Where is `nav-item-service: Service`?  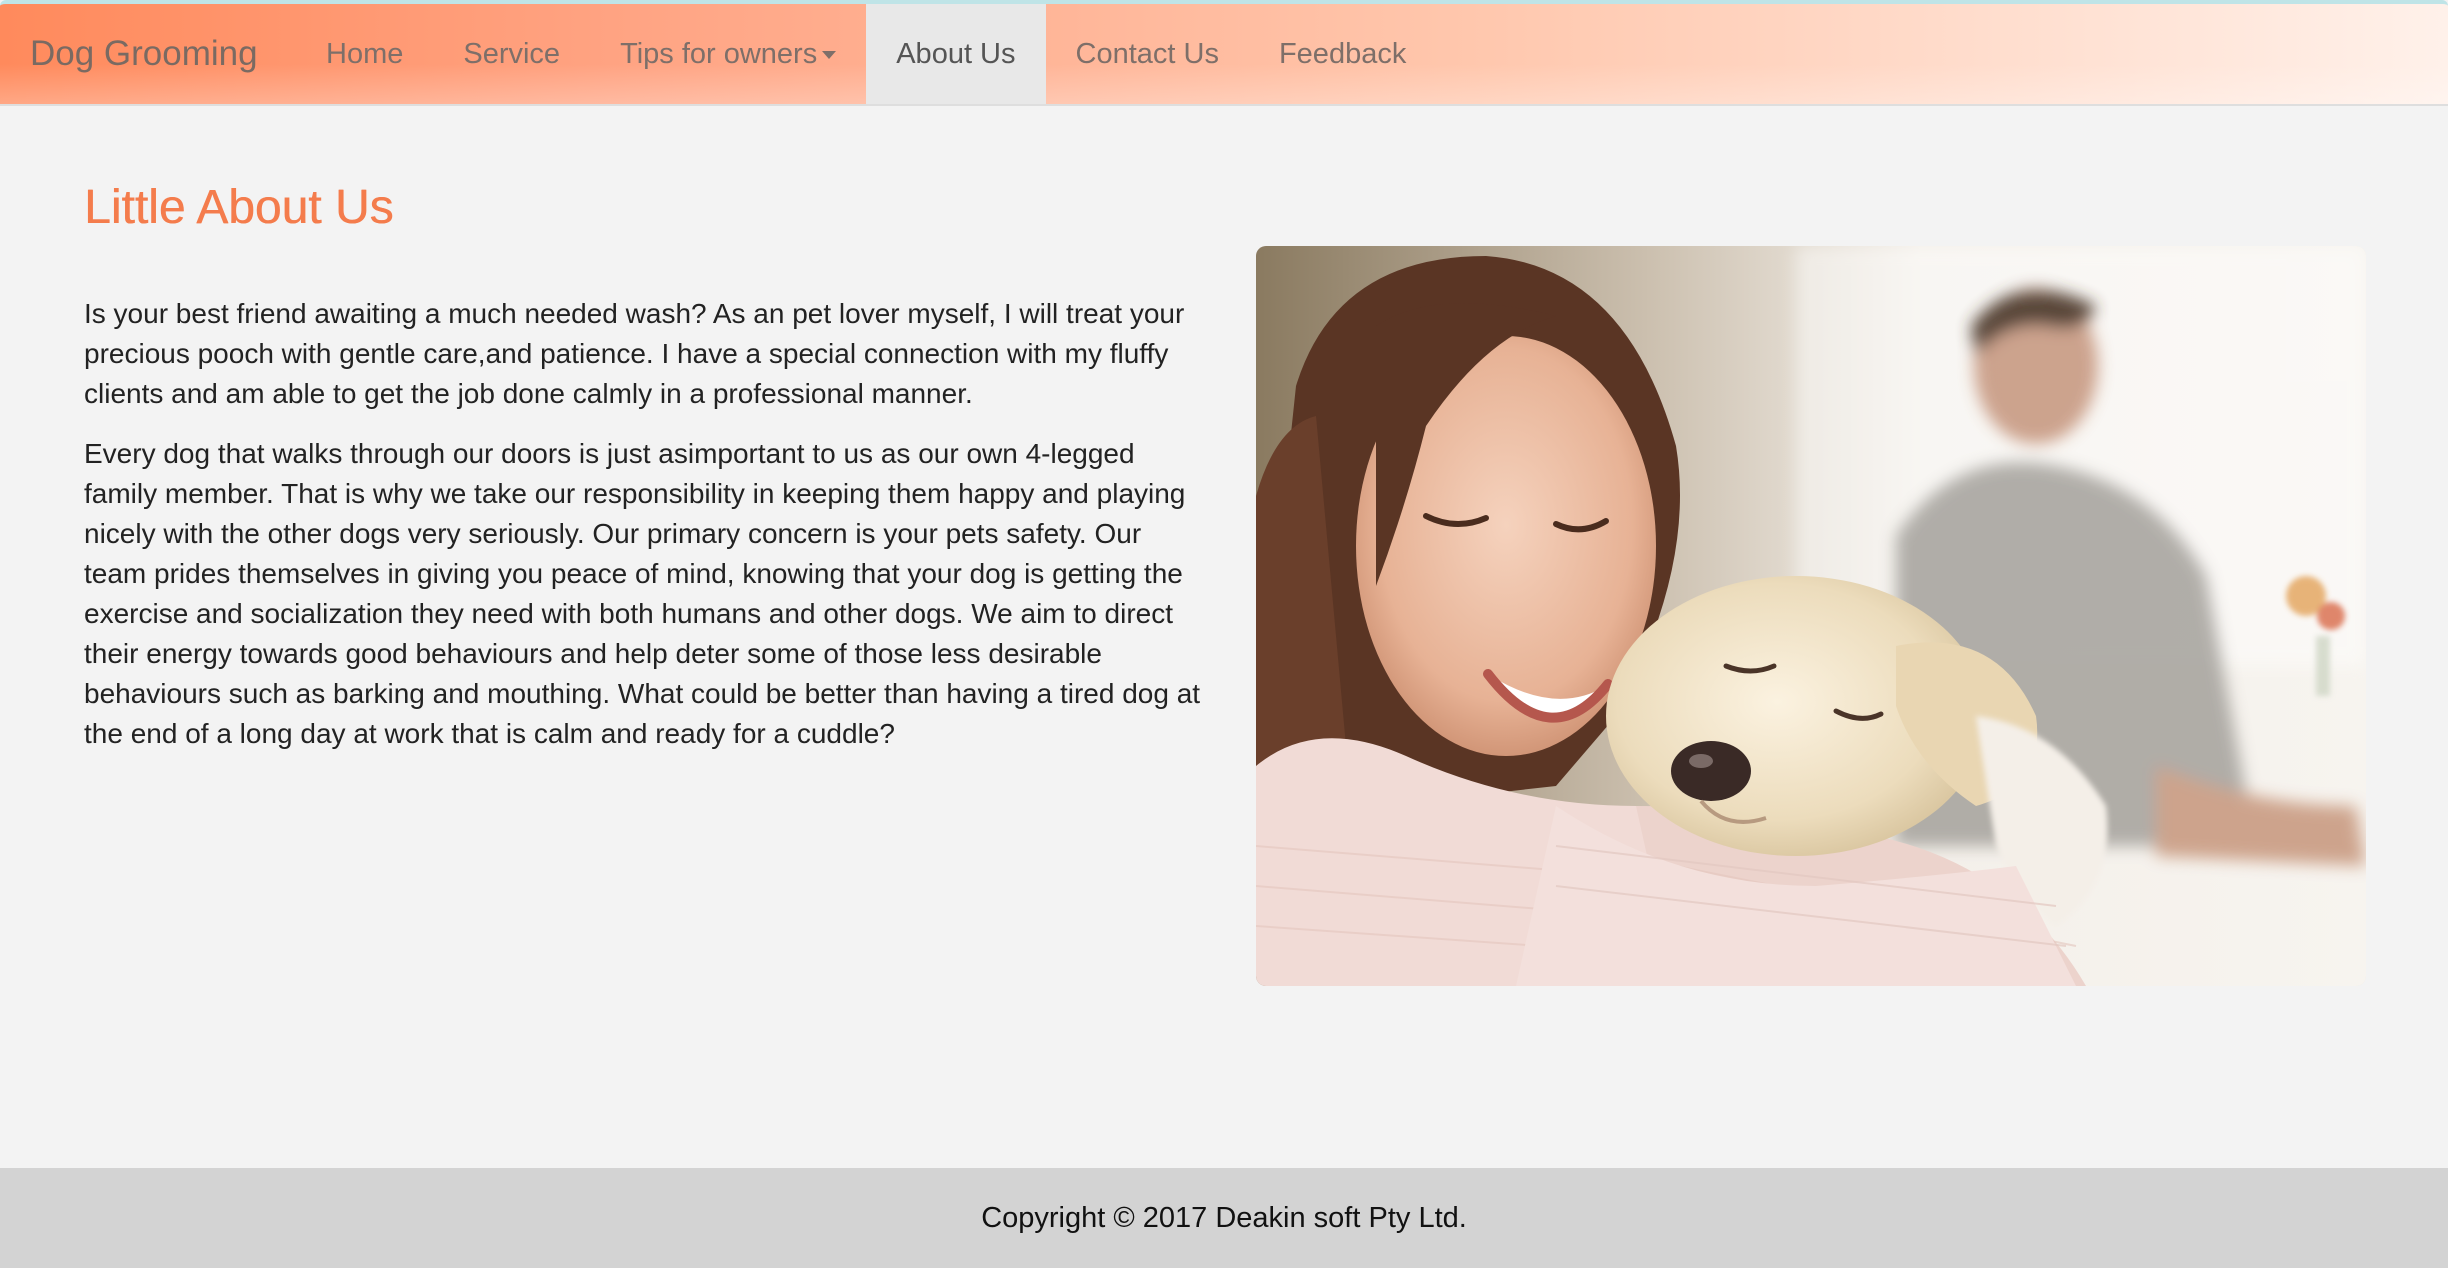 nav-item-service: Service is located at coordinates (511, 54).